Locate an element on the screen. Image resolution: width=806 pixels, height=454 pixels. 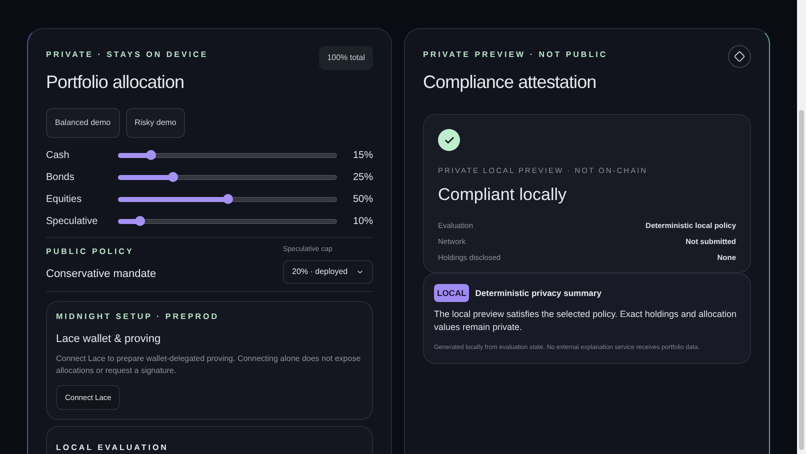
section-eyebrow: PUBLIC POLICY is located at coordinates (90, 252).